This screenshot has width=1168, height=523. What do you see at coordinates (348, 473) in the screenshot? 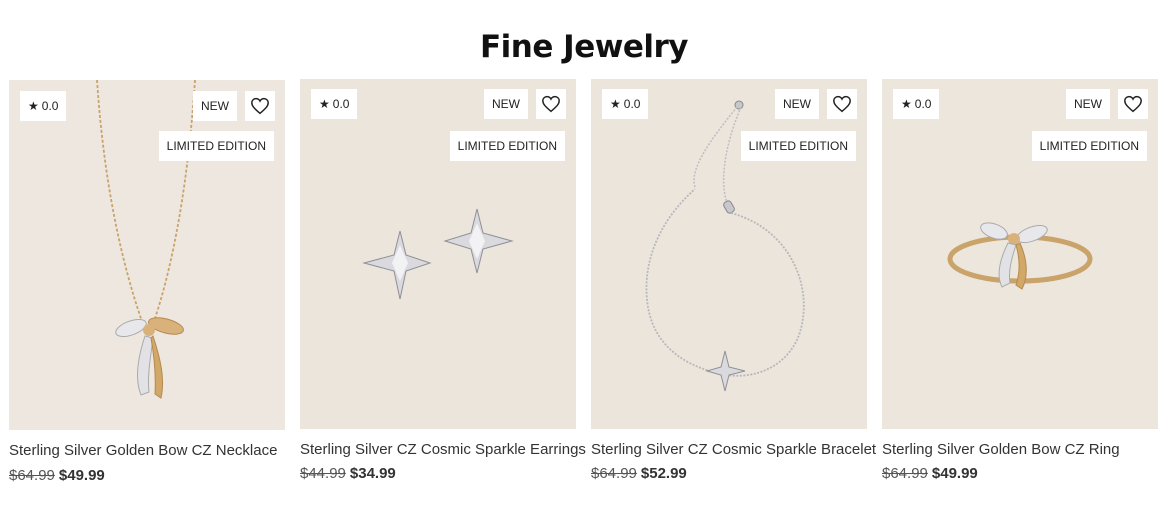
I see `product-price: $44.99 $34.99` at bounding box center [348, 473].